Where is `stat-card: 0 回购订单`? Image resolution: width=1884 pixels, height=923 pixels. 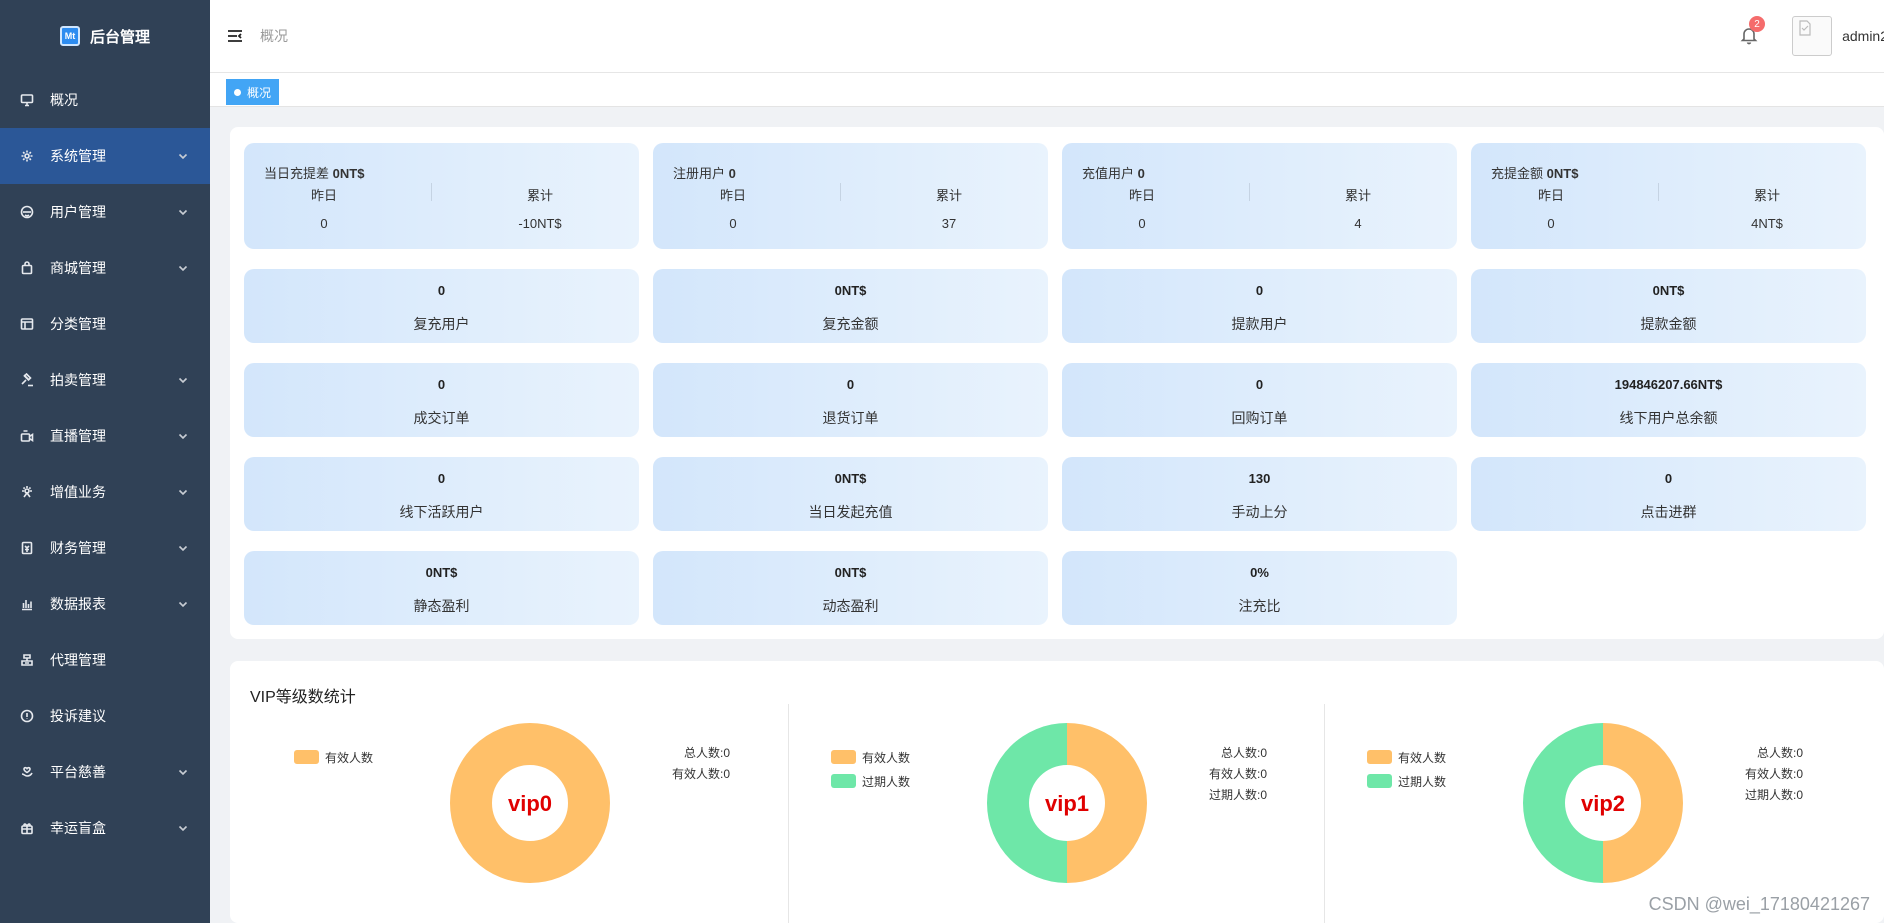 stat-card: 0 回购订单 is located at coordinates (1259, 400).